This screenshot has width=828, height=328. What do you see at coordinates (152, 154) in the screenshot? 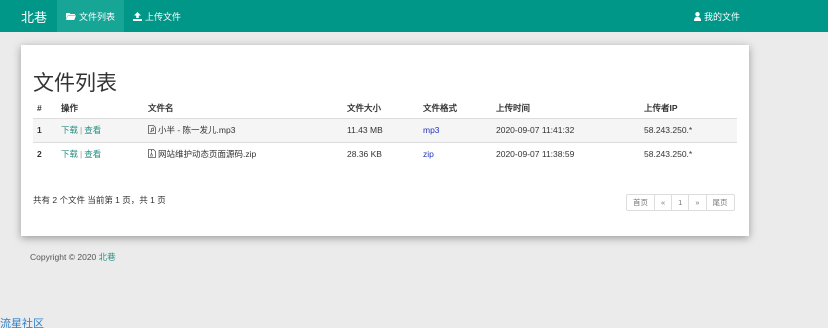
I see `archive-file-icon` at bounding box center [152, 154].